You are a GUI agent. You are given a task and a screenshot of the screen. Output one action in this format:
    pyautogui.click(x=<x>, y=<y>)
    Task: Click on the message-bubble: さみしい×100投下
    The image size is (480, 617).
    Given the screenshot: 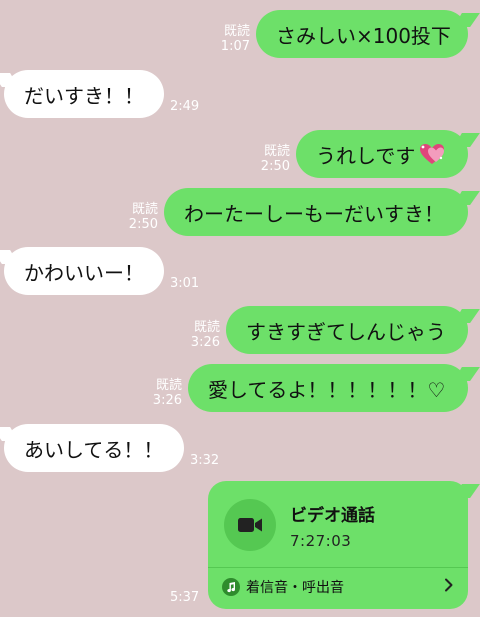 What is the action you would take?
    pyautogui.click(x=362, y=34)
    